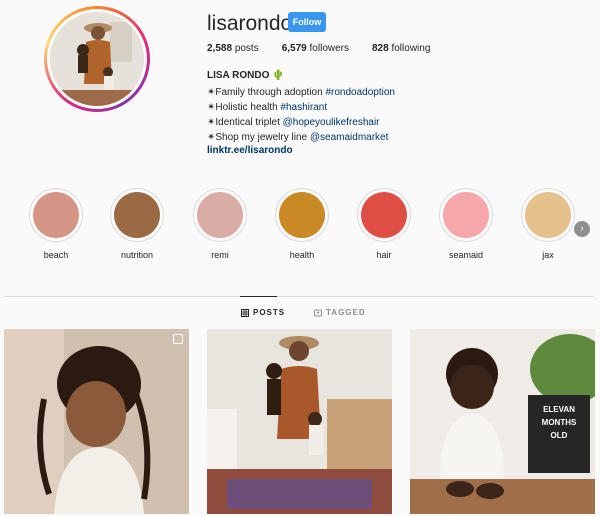 Image resolution: width=600 pixels, height=516 pixels. I want to click on letterboard-line: OLD, so click(559, 435).